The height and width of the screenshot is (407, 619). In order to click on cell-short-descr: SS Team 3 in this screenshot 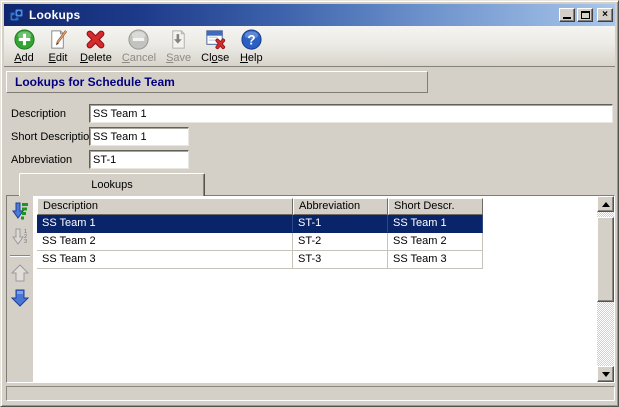, I will do `click(435, 260)`.